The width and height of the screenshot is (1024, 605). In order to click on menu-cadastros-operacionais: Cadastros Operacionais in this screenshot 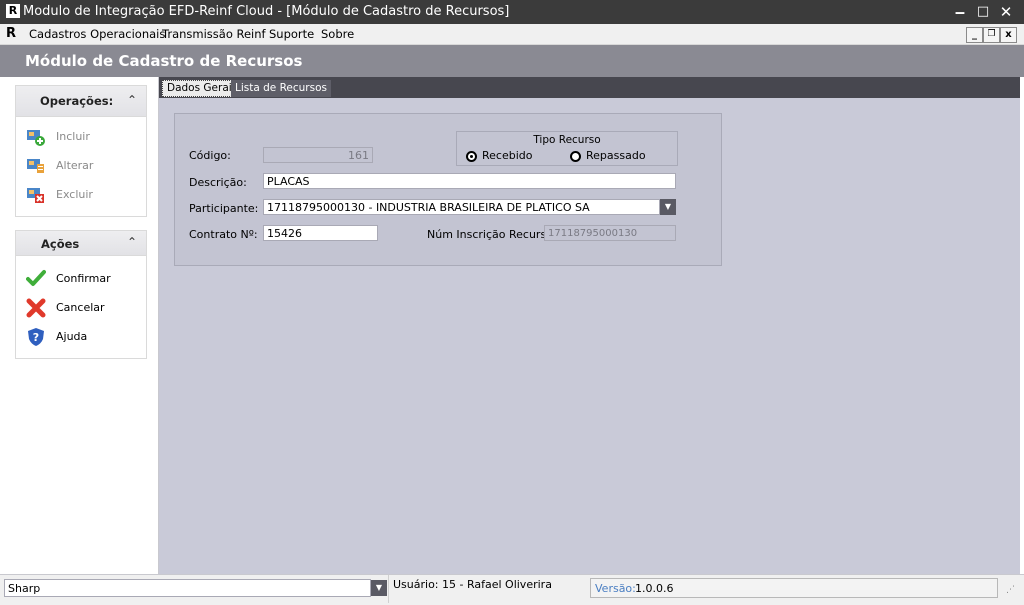, I will do `click(97, 34)`.